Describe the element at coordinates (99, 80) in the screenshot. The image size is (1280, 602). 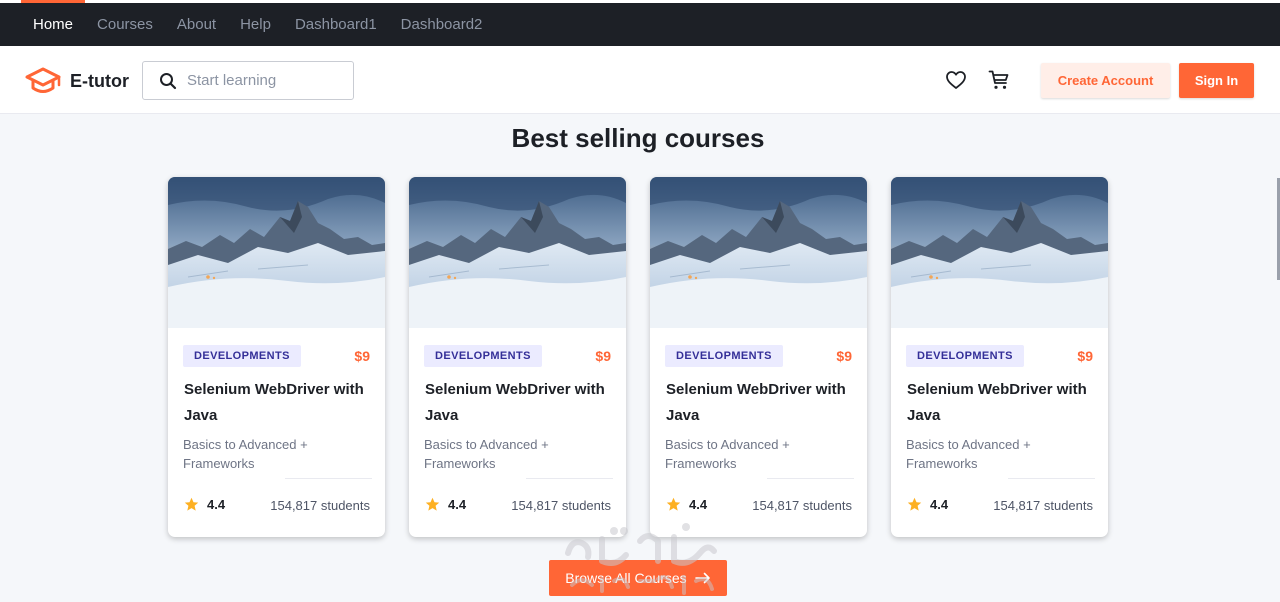
I see `logo-text: E-tutor` at that location.